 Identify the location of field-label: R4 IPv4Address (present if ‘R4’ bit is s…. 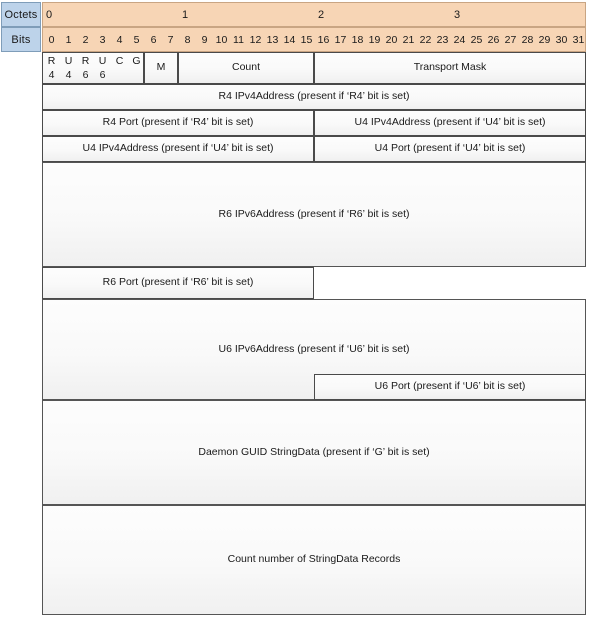
(314, 96).